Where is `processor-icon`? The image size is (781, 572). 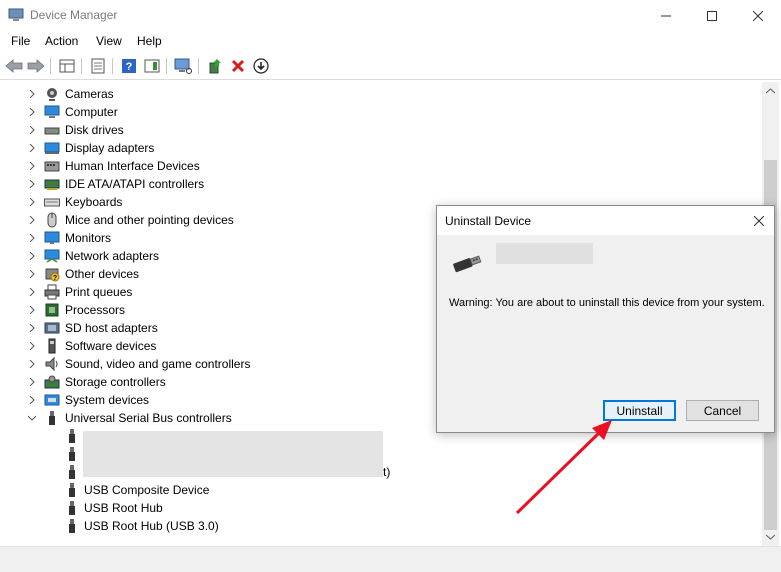
processor-icon is located at coordinates (52, 310).